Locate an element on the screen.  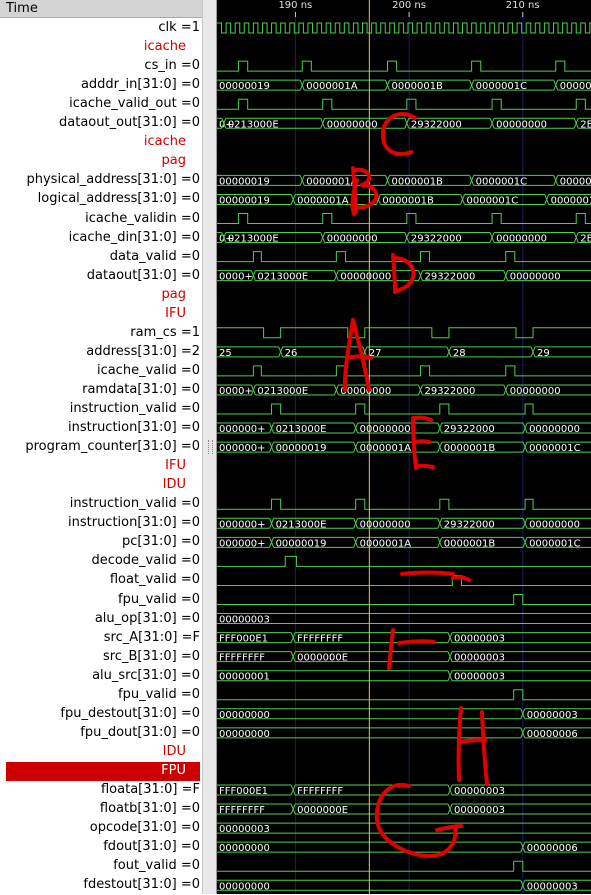
bus-value-label: 26 is located at coordinates (291, 353).